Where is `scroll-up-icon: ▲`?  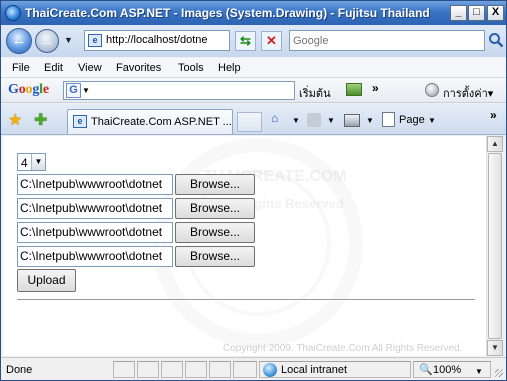 scroll-up-icon: ▲ is located at coordinates (495, 144).